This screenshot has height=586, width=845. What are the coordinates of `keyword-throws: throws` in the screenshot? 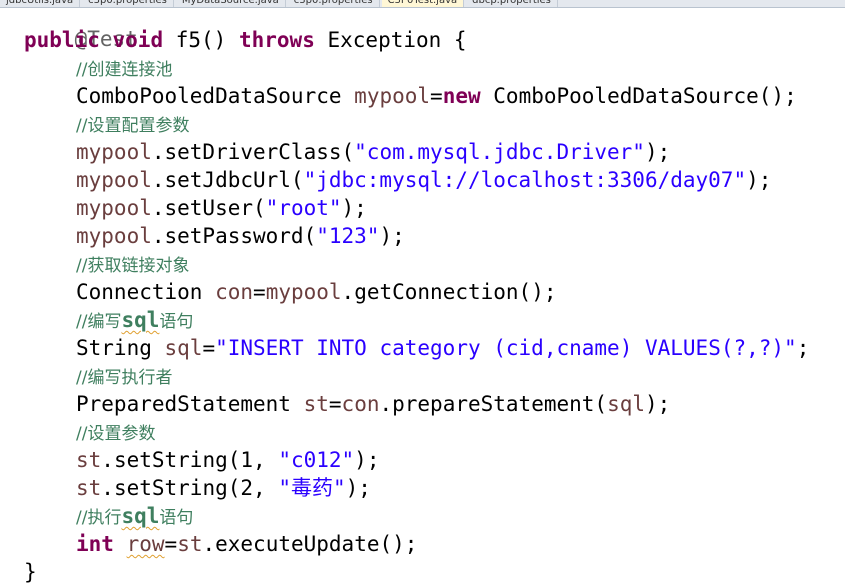 It's located at (276, 40).